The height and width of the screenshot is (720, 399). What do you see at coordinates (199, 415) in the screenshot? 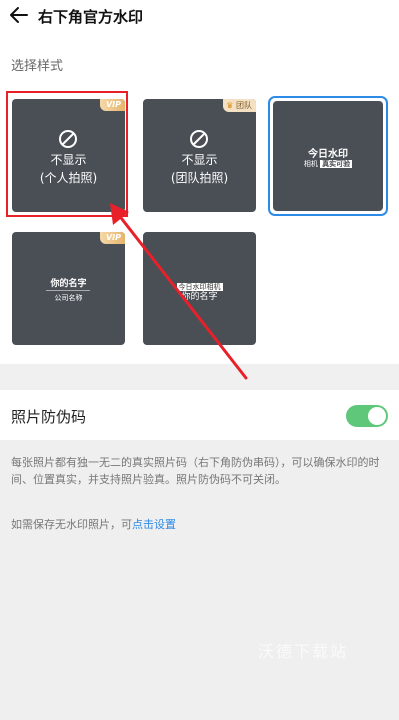
I see `antifake-row: 照片防伪码` at bounding box center [199, 415].